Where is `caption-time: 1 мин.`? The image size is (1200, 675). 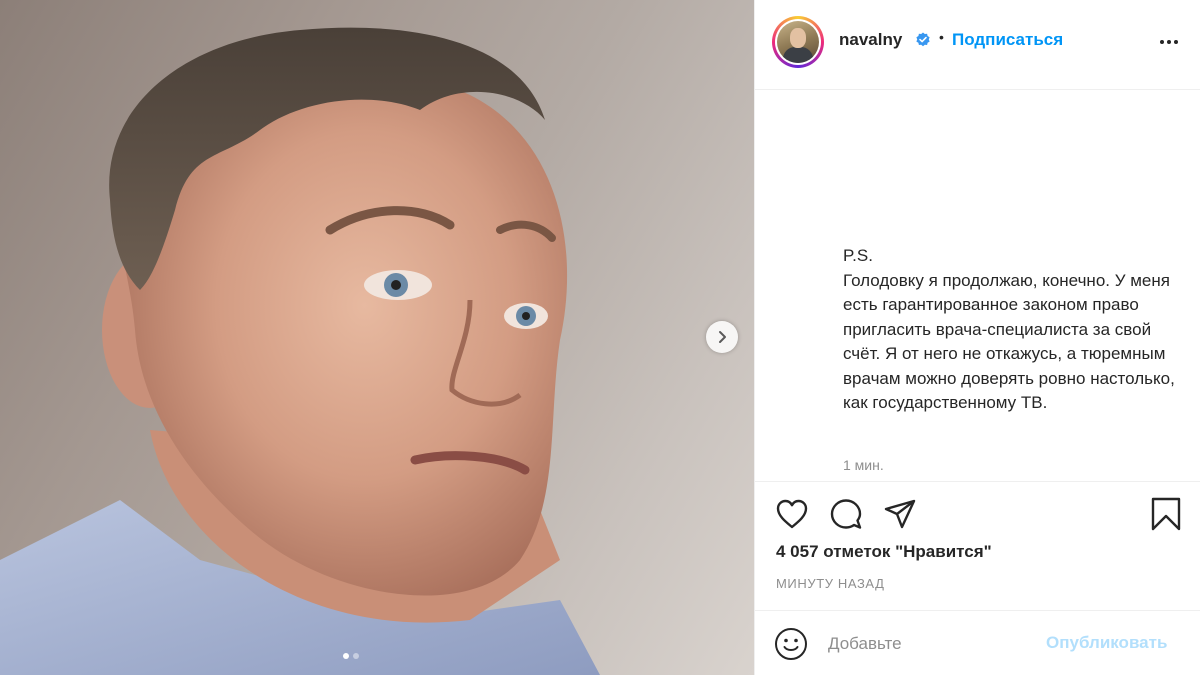
caption-time: 1 мин. is located at coordinates (863, 465).